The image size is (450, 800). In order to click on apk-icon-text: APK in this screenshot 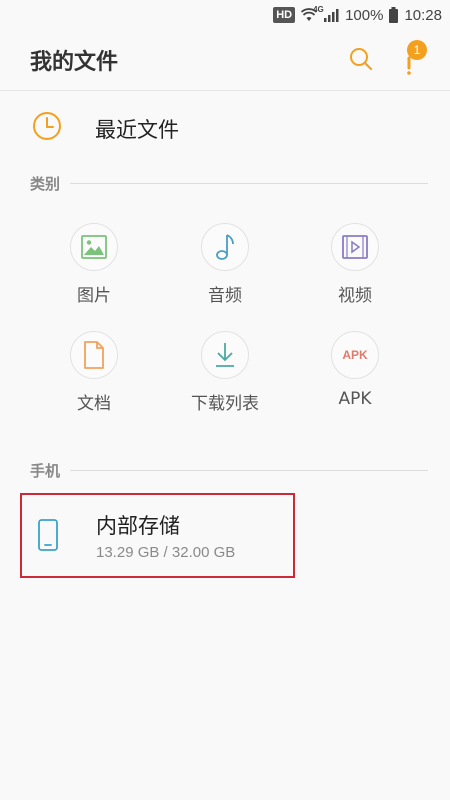, I will do `click(355, 355)`.